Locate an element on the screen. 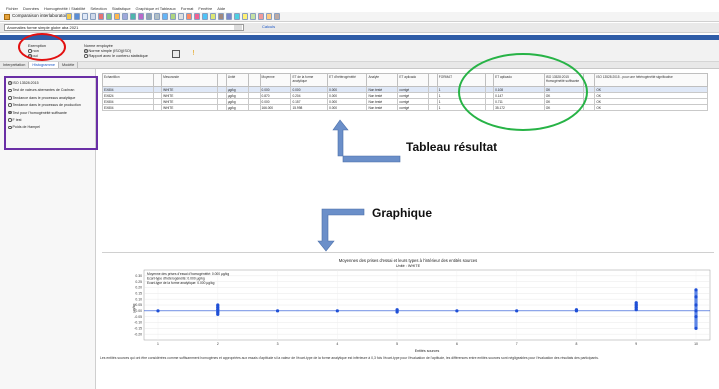 The height and width of the screenshot is (389, 719). sort-icon is located at coordinates (125, 16).